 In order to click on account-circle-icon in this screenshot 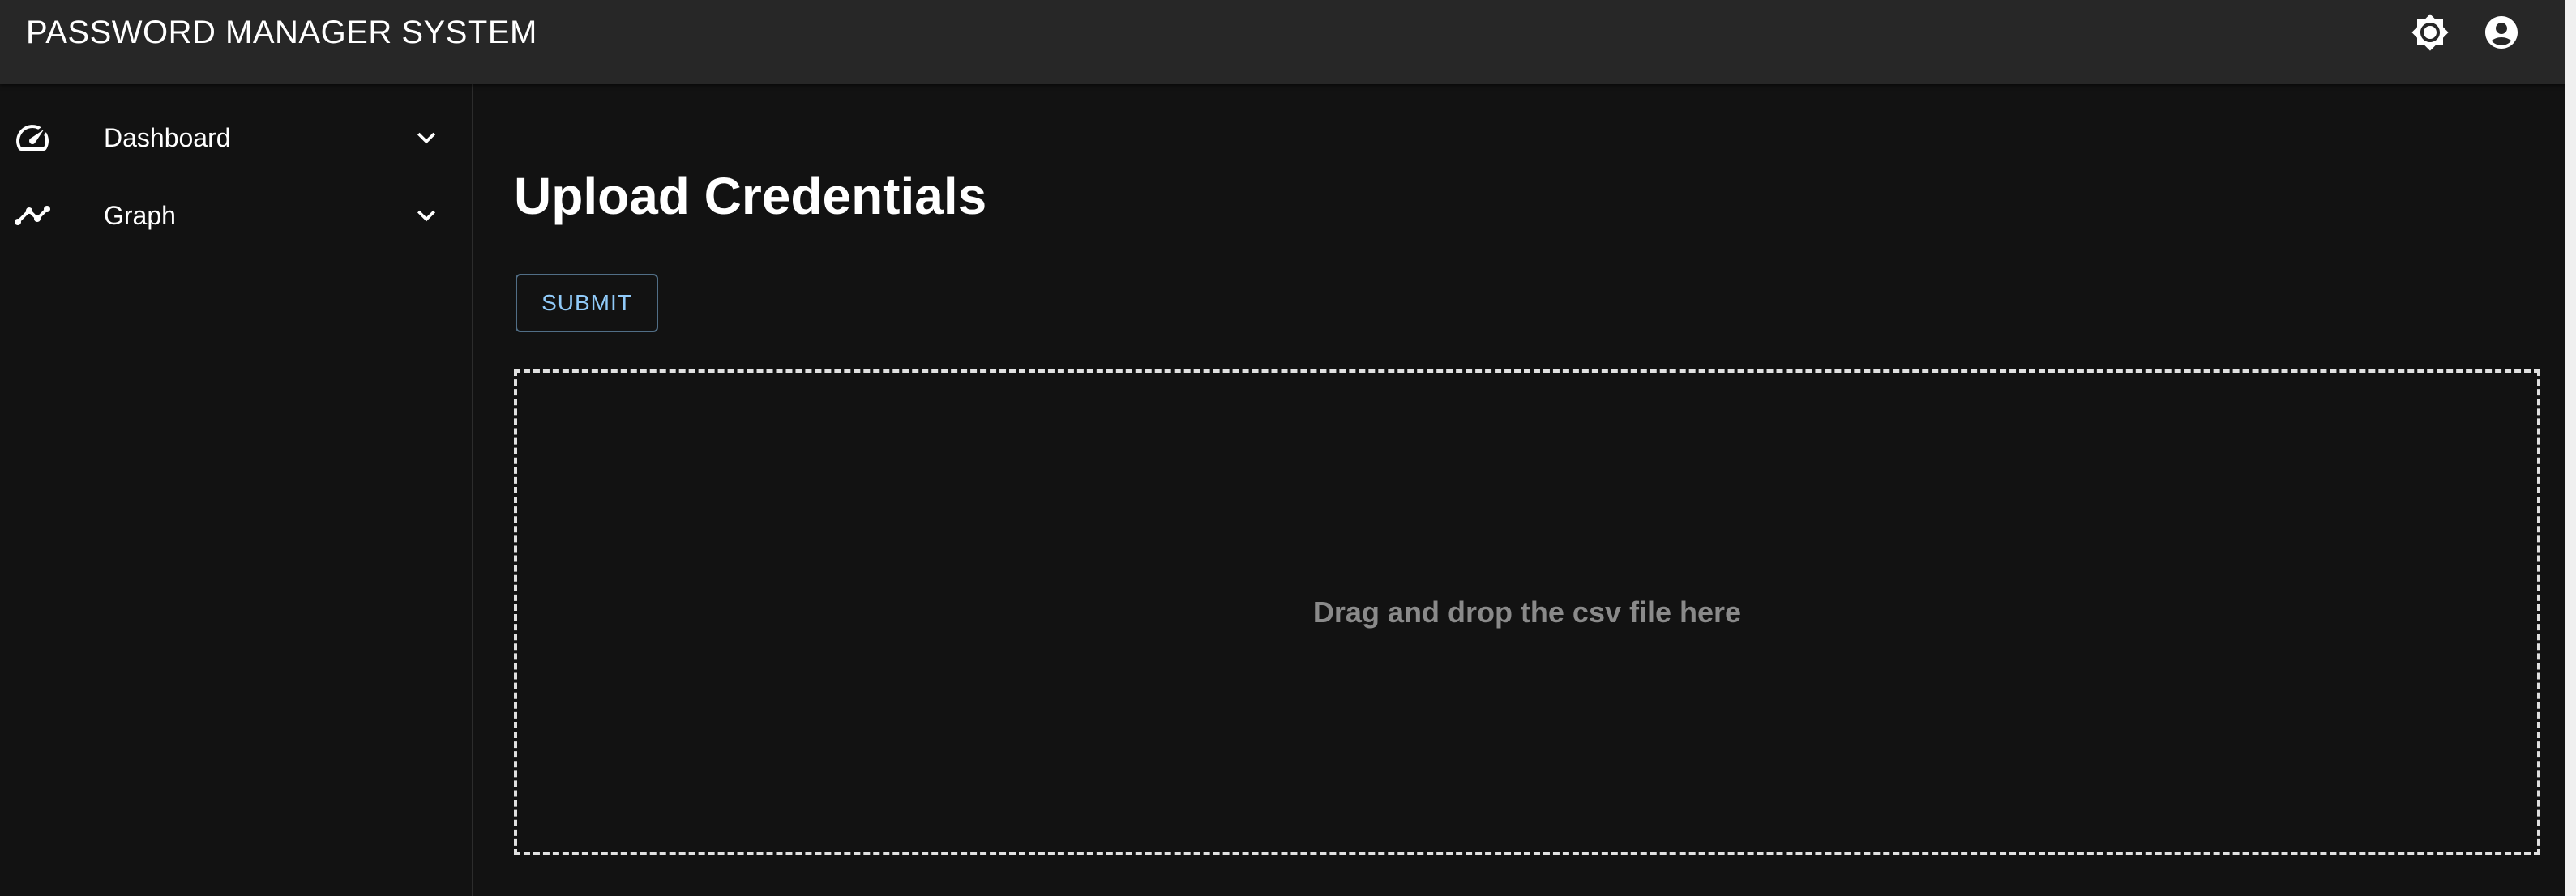, I will do `click(2501, 34)`.